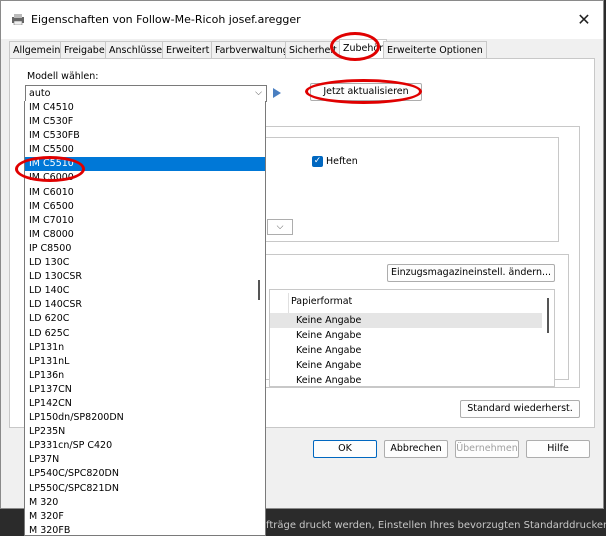 Image resolution: width=606 pixels, height=536 pixels. Describe the element at coordinates (145, 334) in the screenshot. I see `list-item: LD 625C` at that location.